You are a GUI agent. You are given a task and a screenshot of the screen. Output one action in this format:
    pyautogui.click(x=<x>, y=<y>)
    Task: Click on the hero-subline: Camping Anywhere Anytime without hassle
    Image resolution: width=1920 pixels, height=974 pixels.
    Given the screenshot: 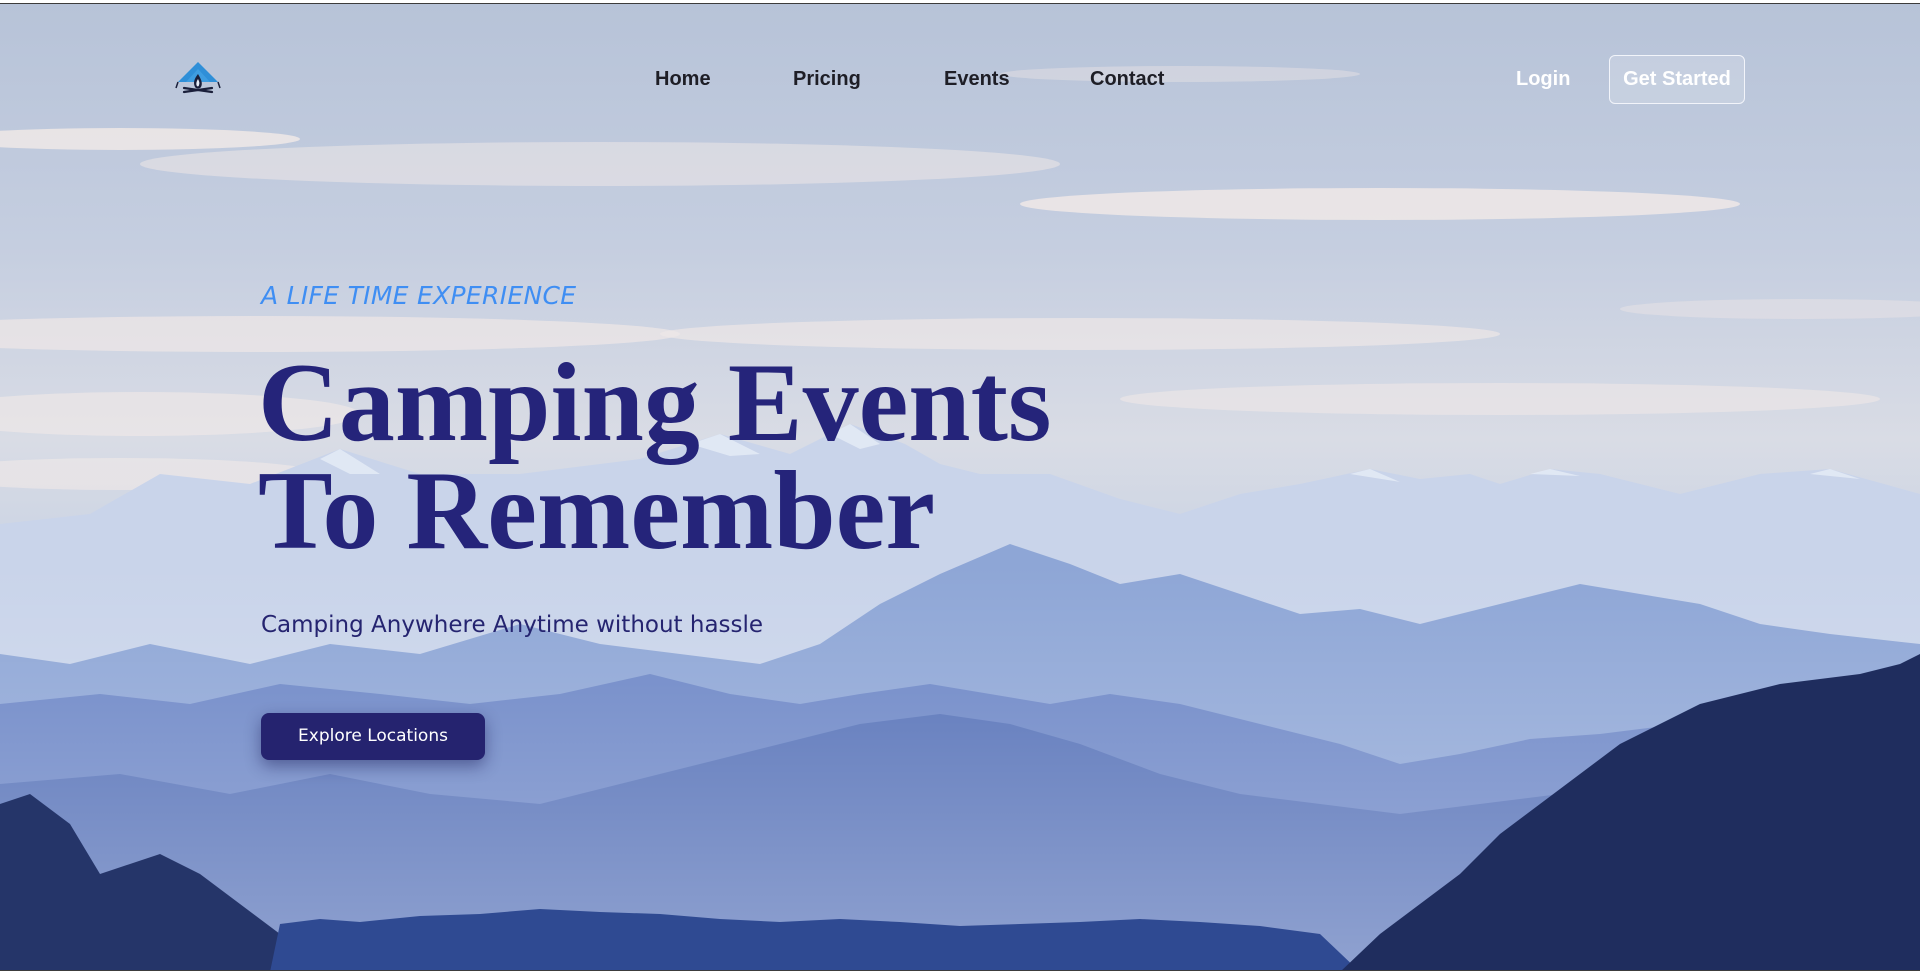 What is the action you would take?
    pyautogui.click(x=512, y=625)
    